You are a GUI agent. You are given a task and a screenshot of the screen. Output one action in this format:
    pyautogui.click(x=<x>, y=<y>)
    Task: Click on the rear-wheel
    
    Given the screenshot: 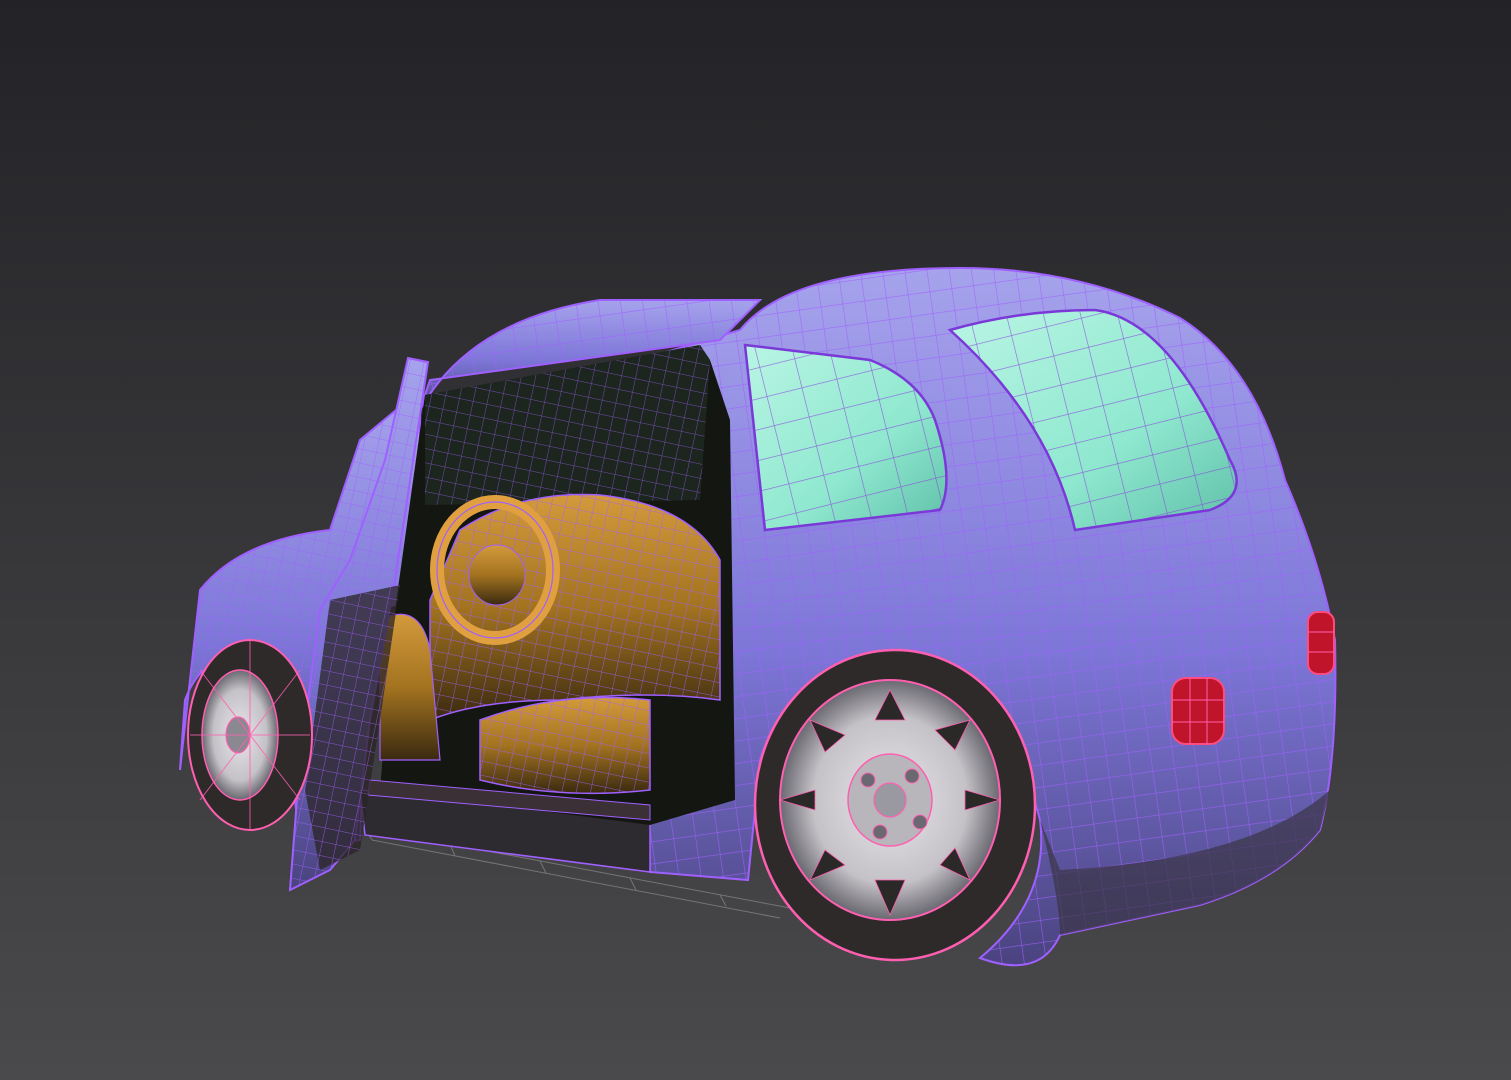 What is the action you would take?
    pyautogui.click(x=895, y=805)
    